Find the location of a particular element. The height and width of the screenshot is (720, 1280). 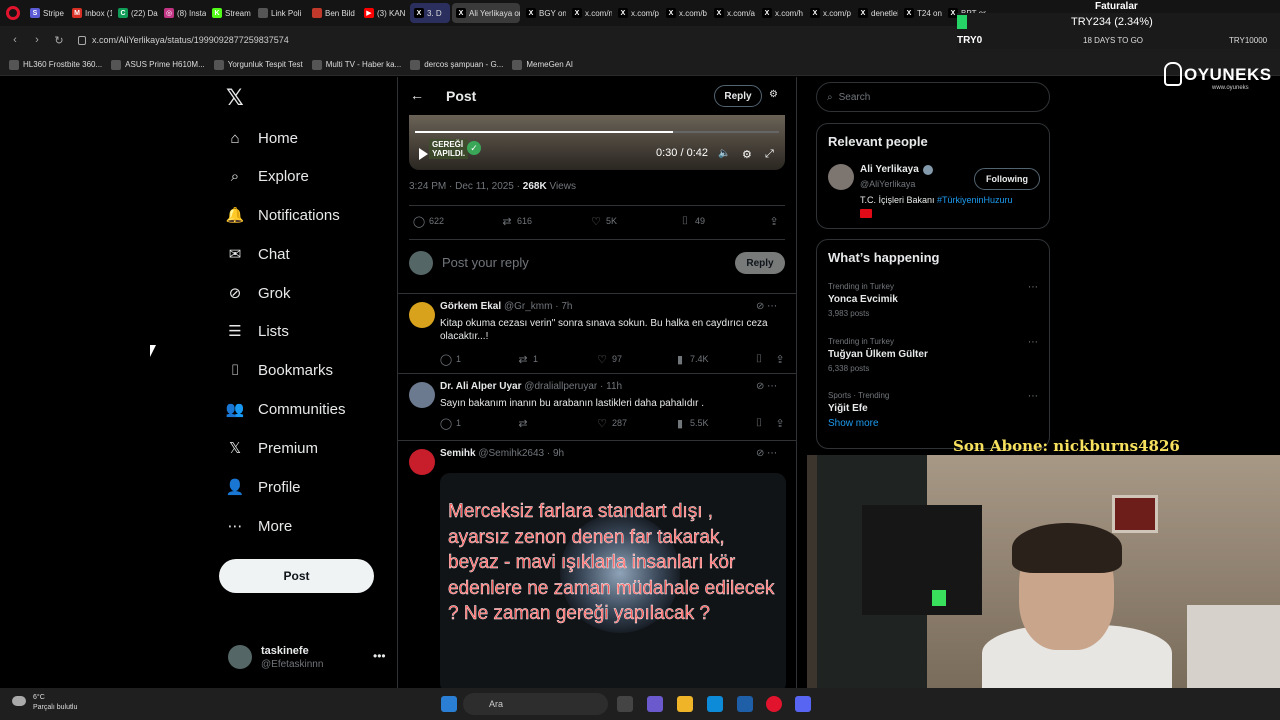

file-explorer-icon is located at coordinates (685, 704).